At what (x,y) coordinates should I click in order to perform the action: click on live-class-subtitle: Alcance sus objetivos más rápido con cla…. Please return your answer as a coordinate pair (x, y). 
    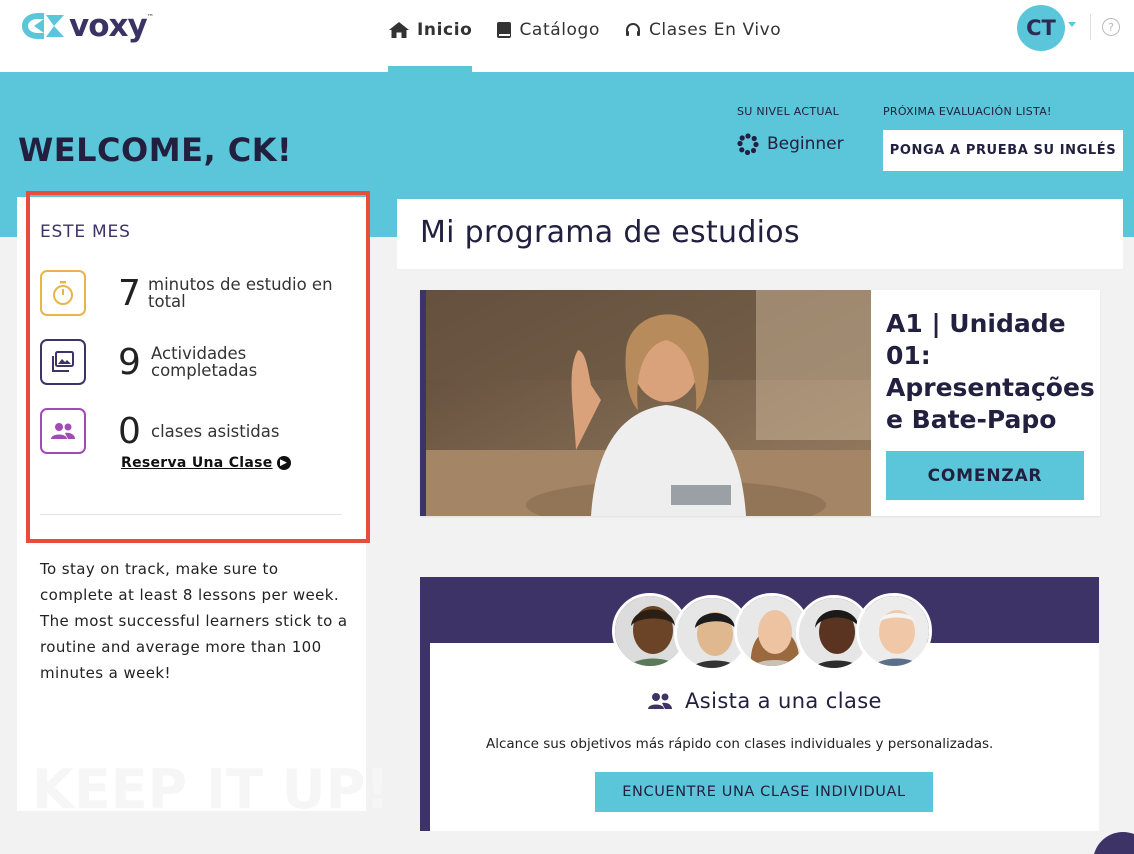
    Looking at the image, I should click on (740, 744).